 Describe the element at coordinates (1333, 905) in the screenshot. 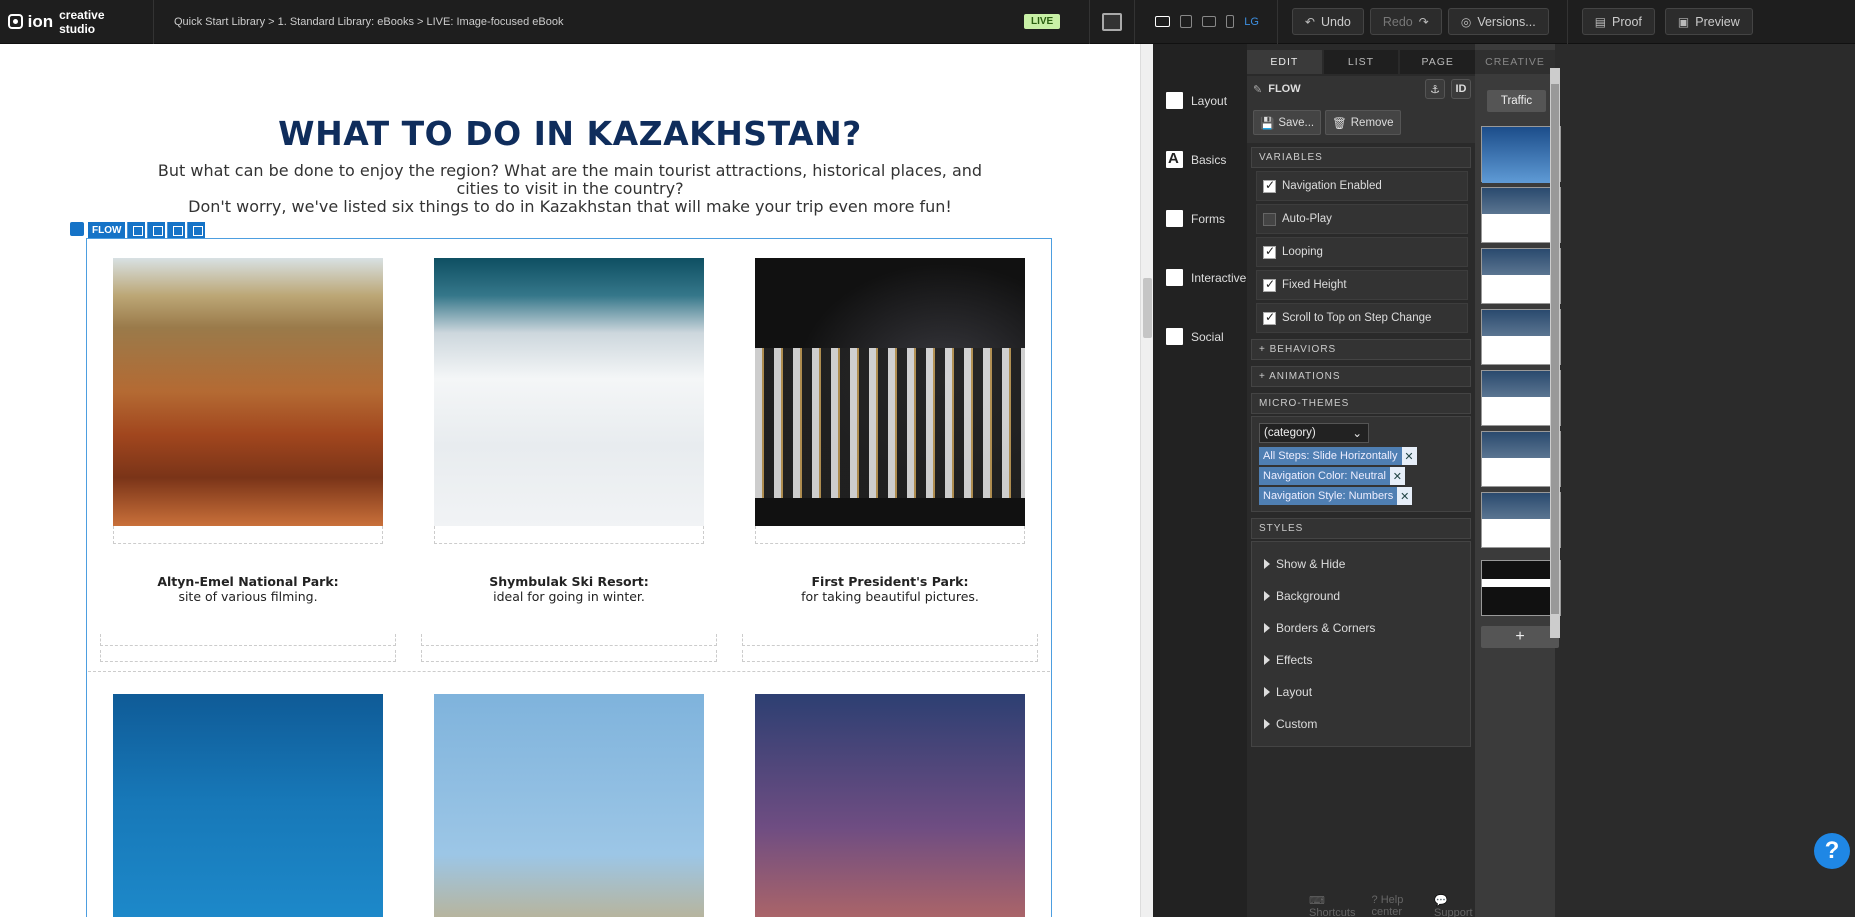

I see `shortcuts-link: ⌨ Shortcuts` at that location.